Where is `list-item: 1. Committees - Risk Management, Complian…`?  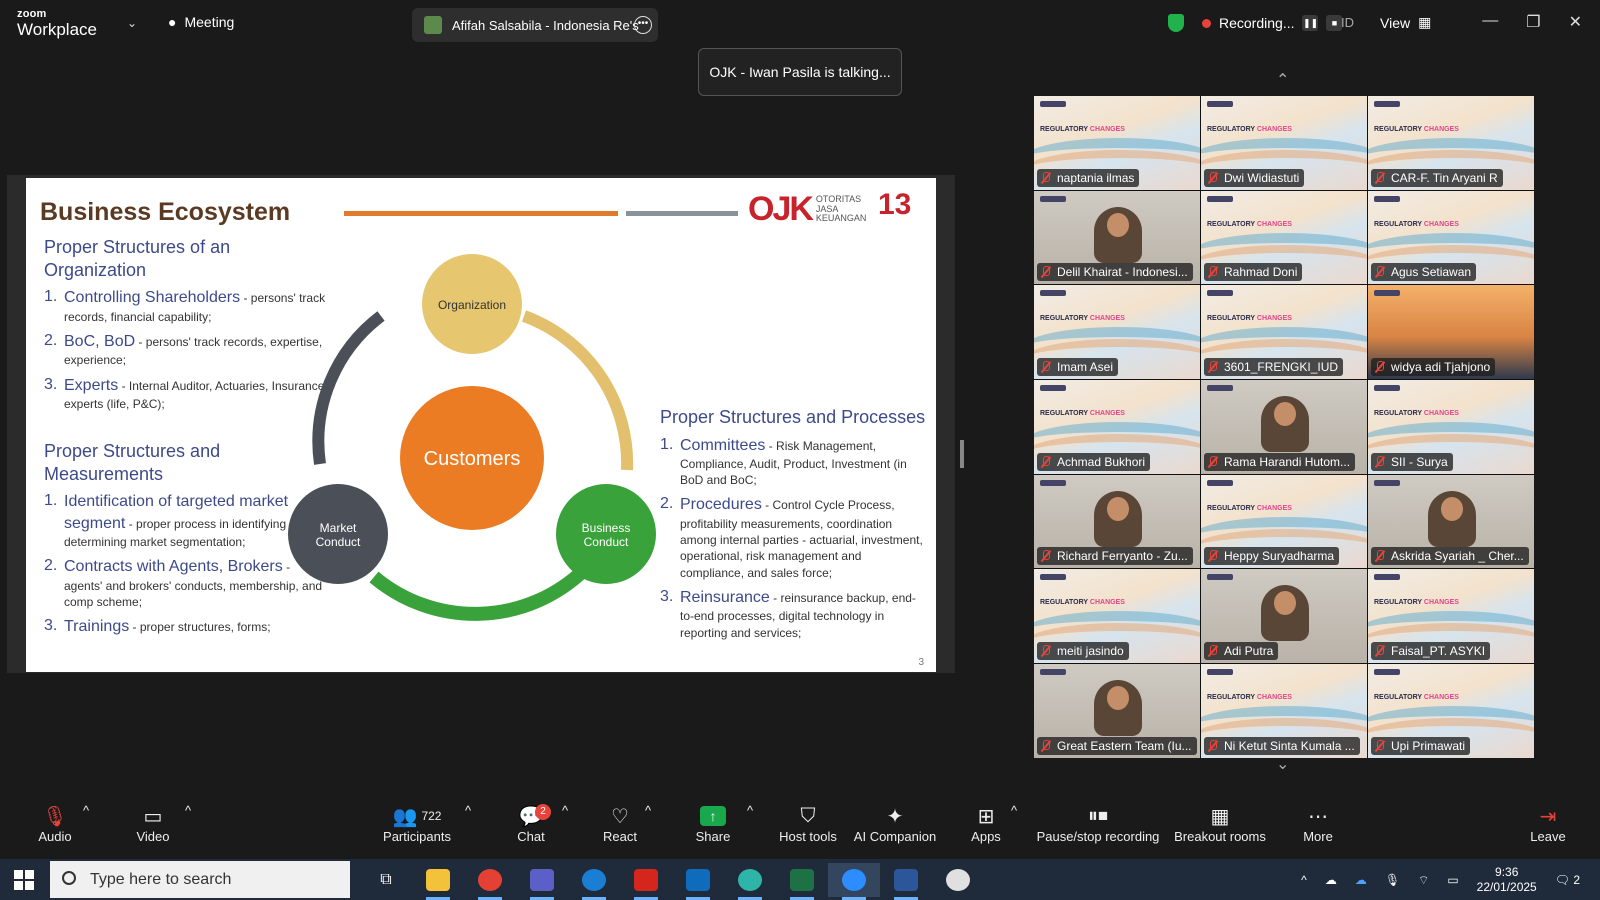 list-item: 1. Committees - Risk Management, Complian… is located at coordinates (793, 462).